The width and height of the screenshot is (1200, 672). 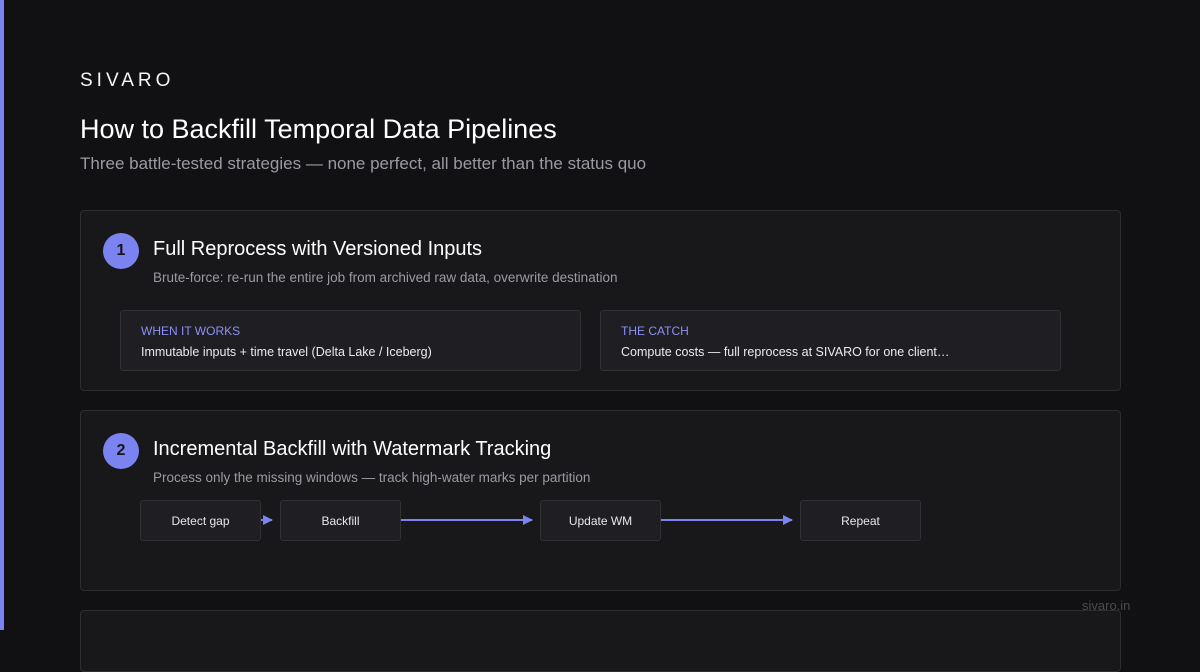 What do you see at coordinates (860, 520) in the screenshot?
I see `flow-step-repeat: Repeat` at bounding box center [860, 520].